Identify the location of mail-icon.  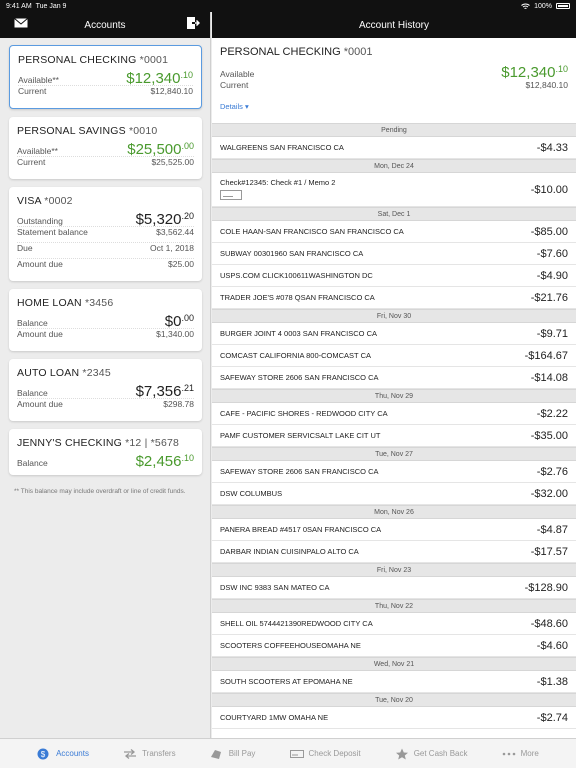
(21, 23).